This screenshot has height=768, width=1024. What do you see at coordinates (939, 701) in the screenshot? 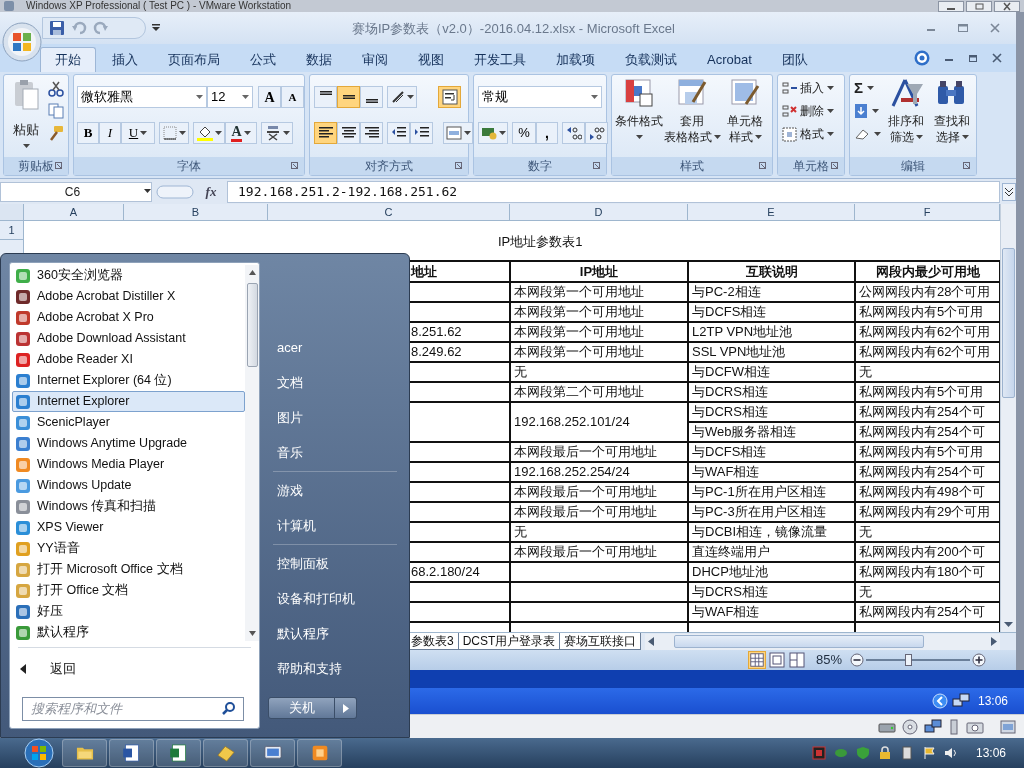
I see `chevron-left-icon` at bounding box center [939, 701].